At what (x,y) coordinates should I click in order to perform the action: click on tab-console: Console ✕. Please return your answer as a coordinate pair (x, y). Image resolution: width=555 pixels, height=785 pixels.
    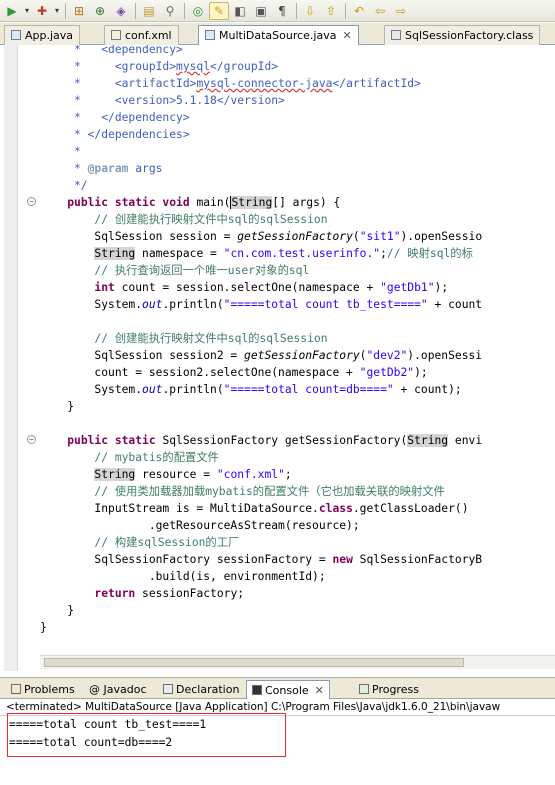
    Looking at the image, I should click on (288, 689).